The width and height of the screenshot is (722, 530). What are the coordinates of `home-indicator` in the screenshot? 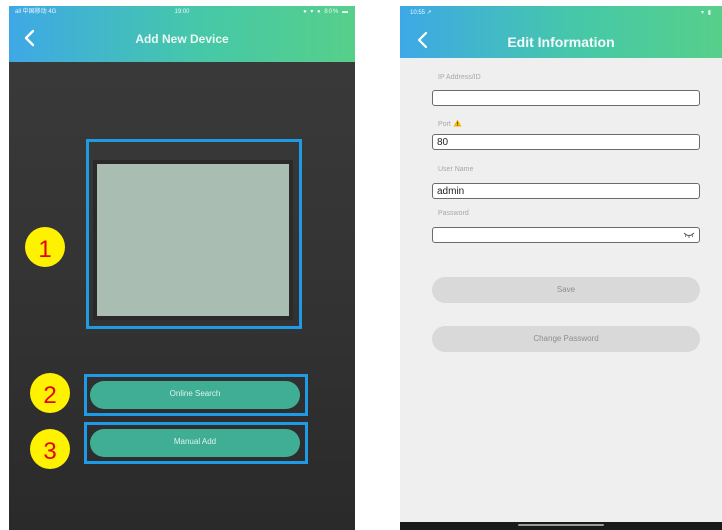 It's located at (561, 525).